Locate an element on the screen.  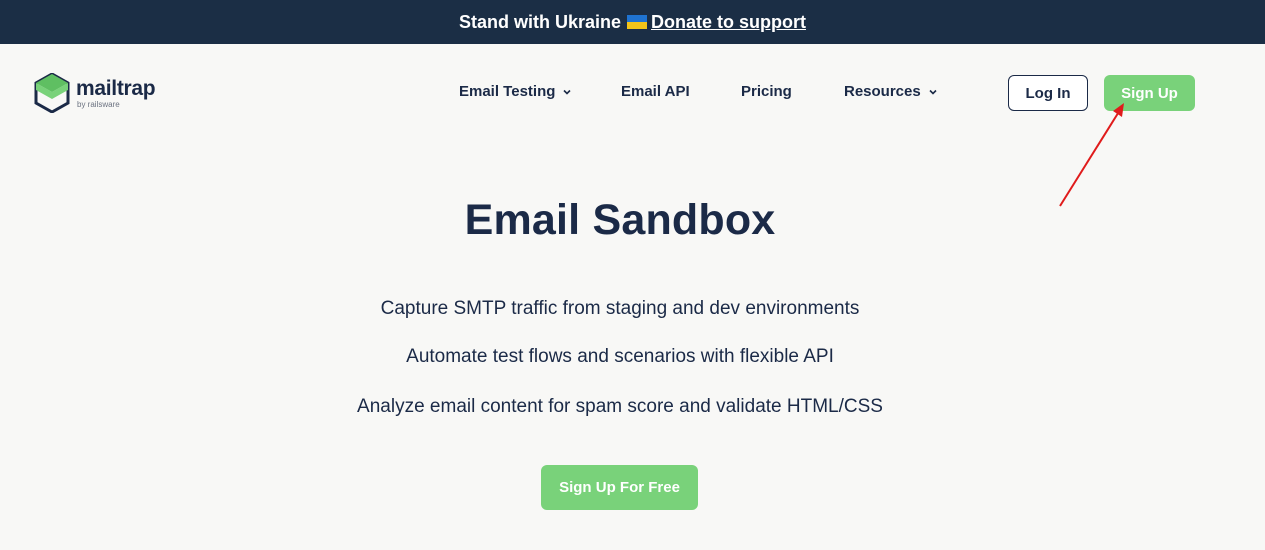
banner-text: Stand with Ukraine is located at coordinates (540, 21).